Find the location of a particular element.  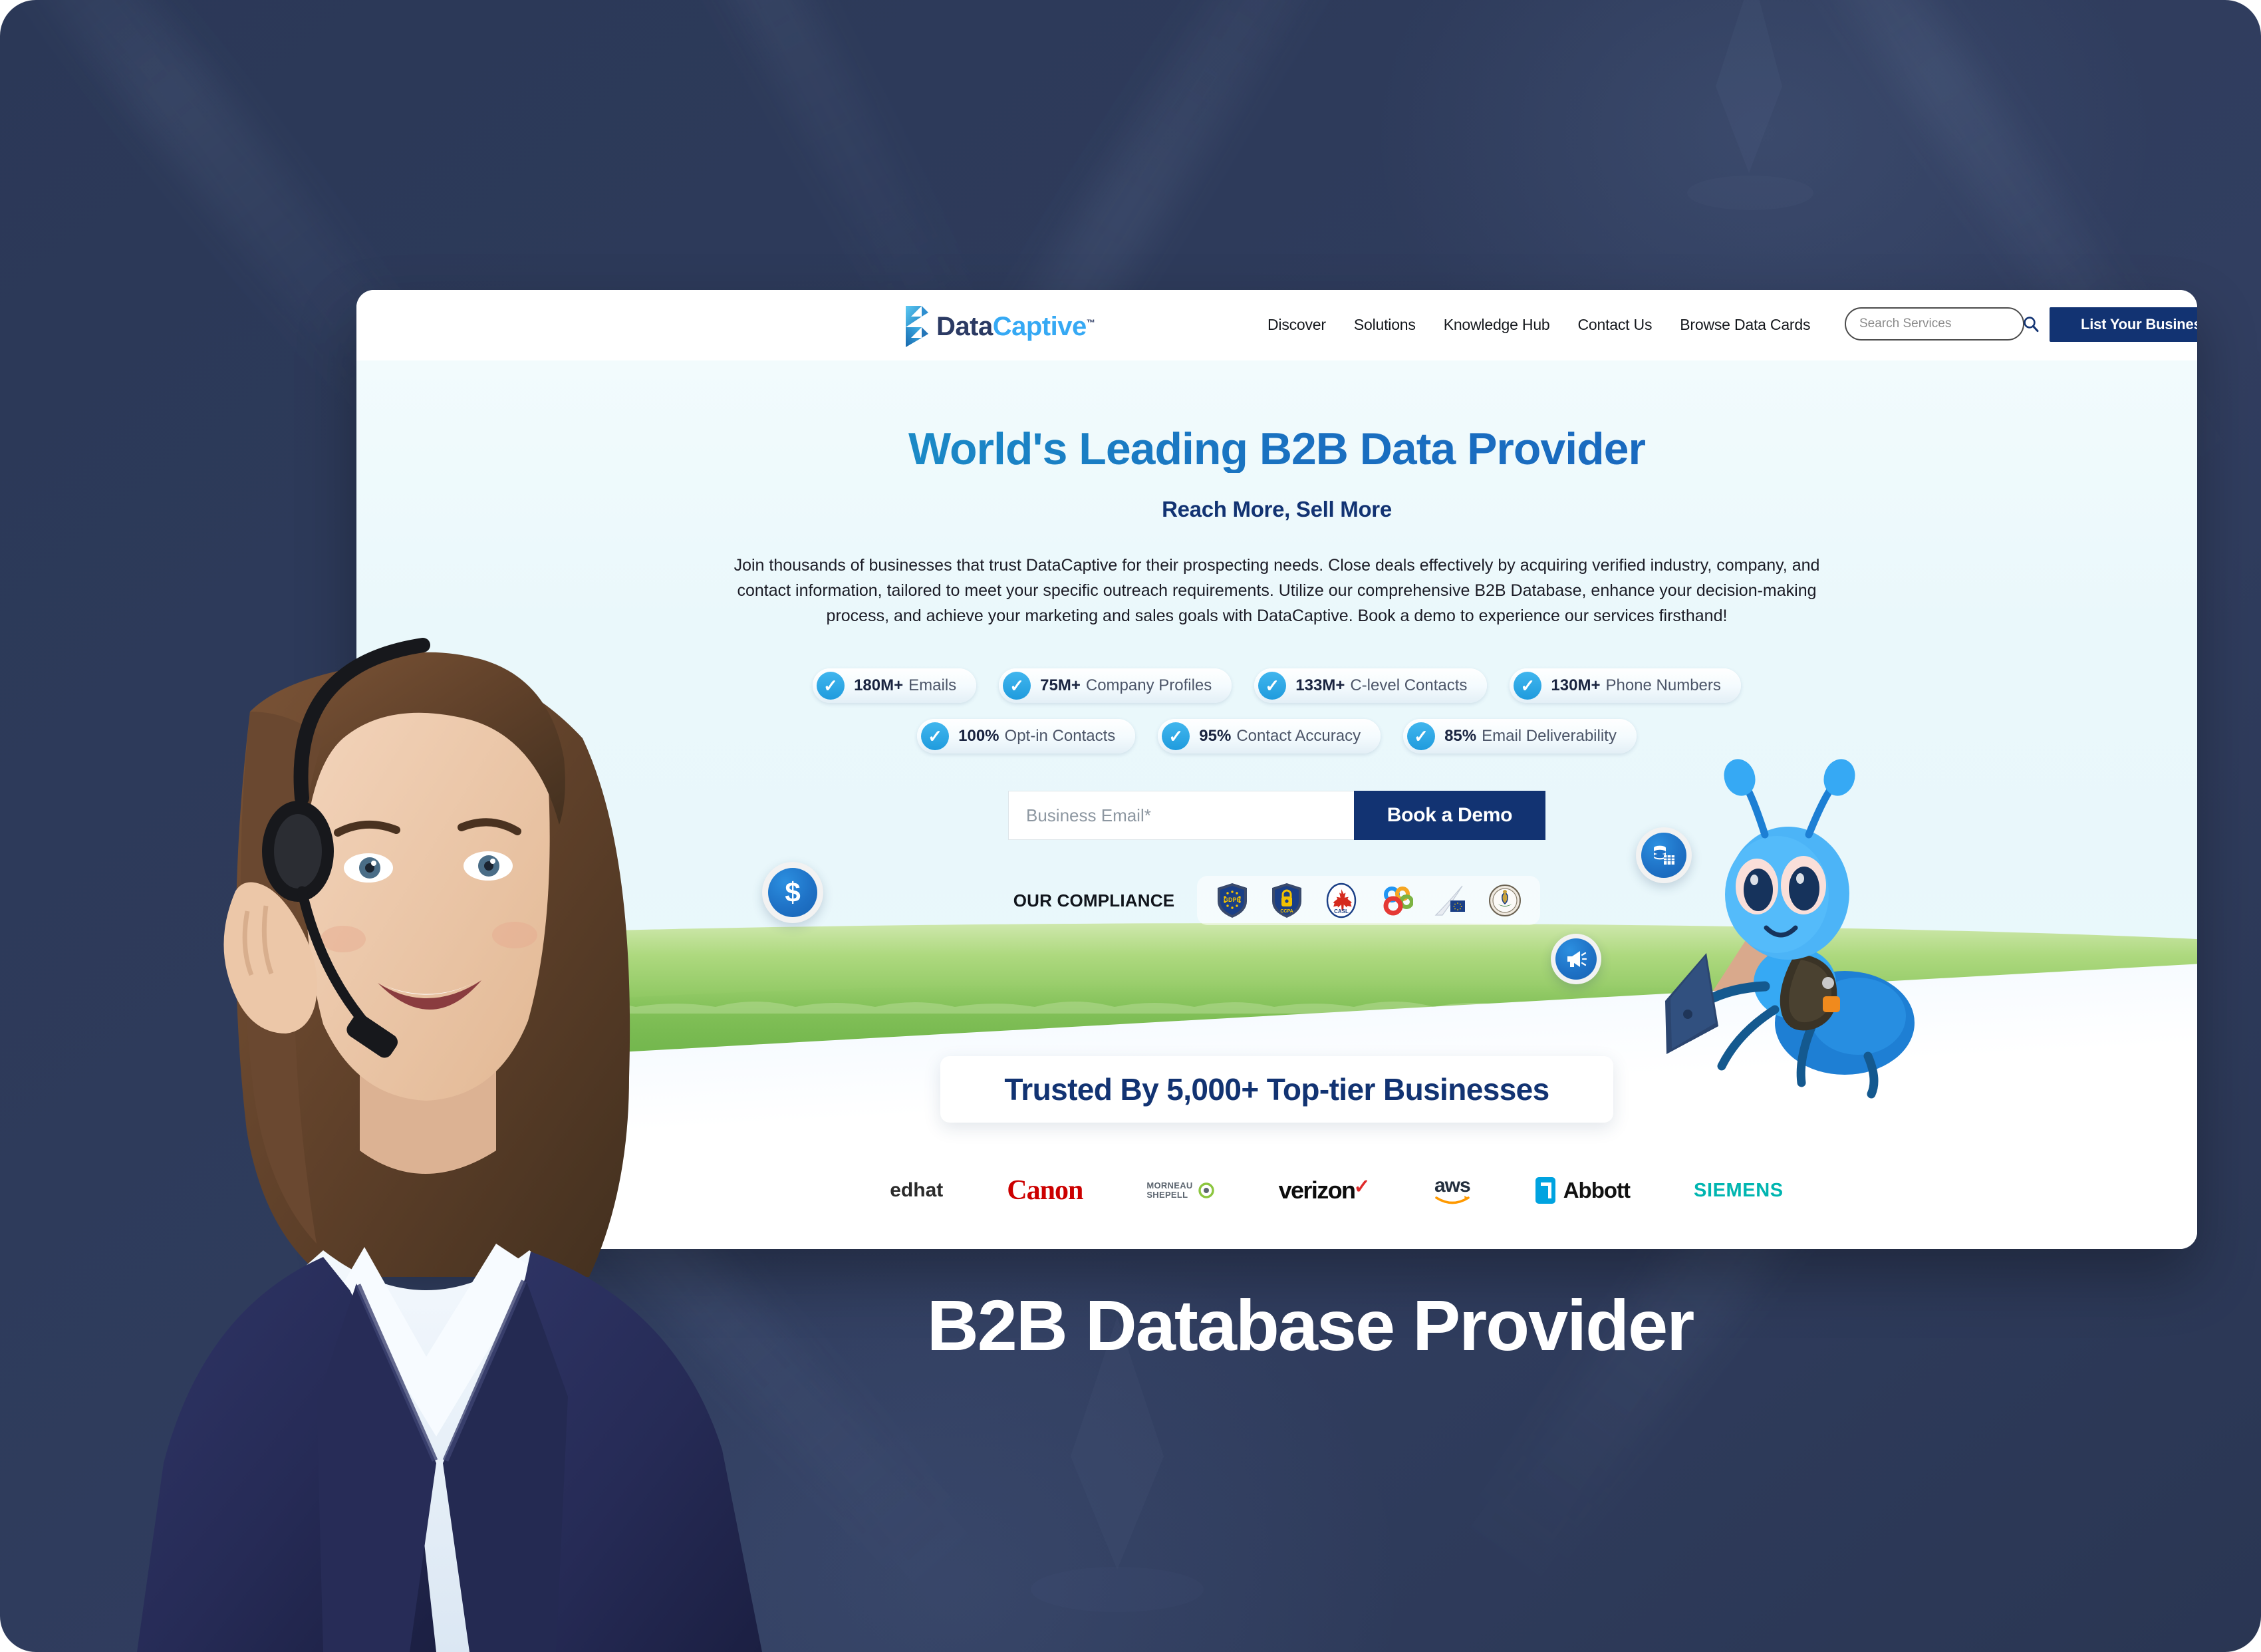

stat-label: Email Deliverability is located at coordinates (1549, 736).